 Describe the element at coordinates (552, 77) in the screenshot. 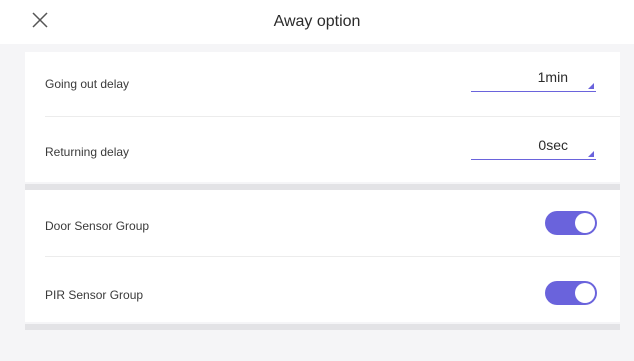

I see `going-out-delay-value: 1min` at that location.